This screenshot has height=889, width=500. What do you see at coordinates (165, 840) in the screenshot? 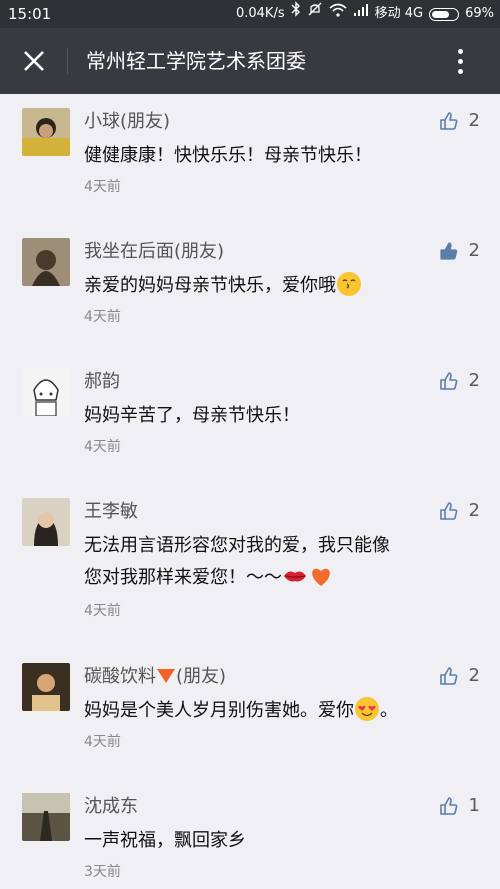
I see `comment-content: 一声祝福，飘回家乡` at bounding box center [165, 840].